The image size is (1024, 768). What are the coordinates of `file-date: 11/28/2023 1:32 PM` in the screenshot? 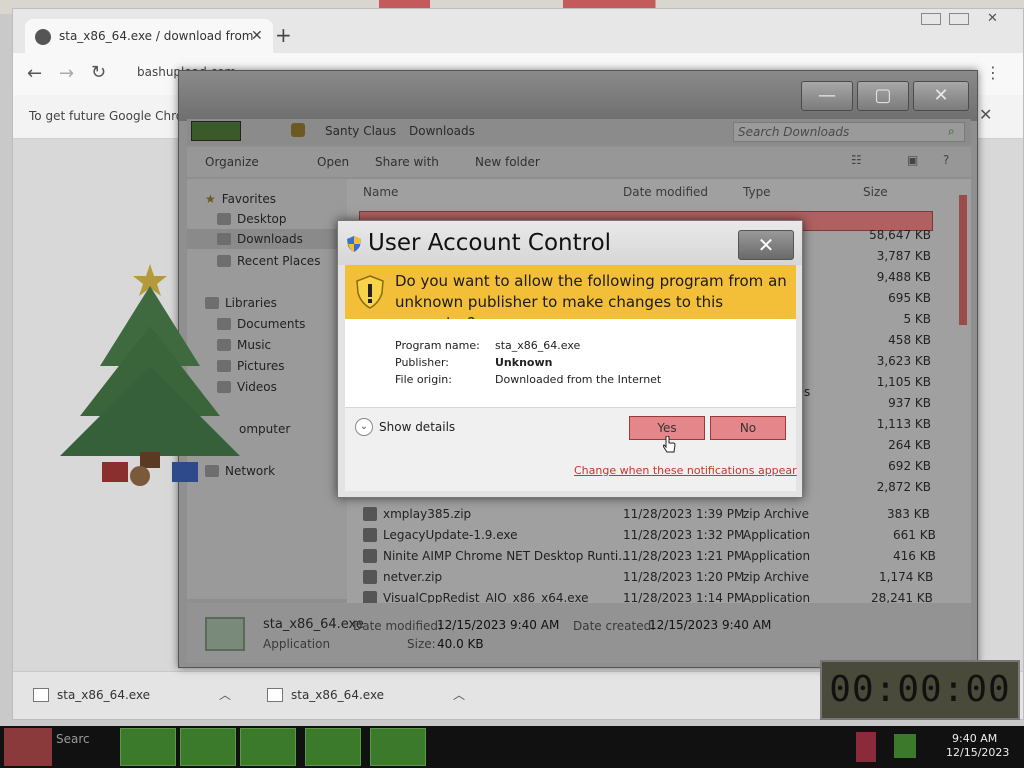 It's located at (684, 535).